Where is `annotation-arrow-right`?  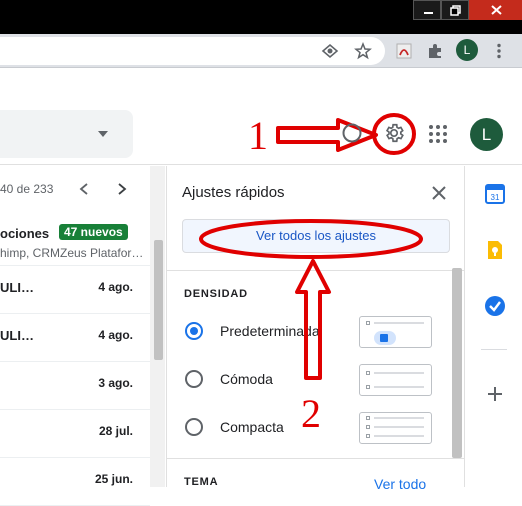
annotation-arrow-right is located at coordinates (327, 135).